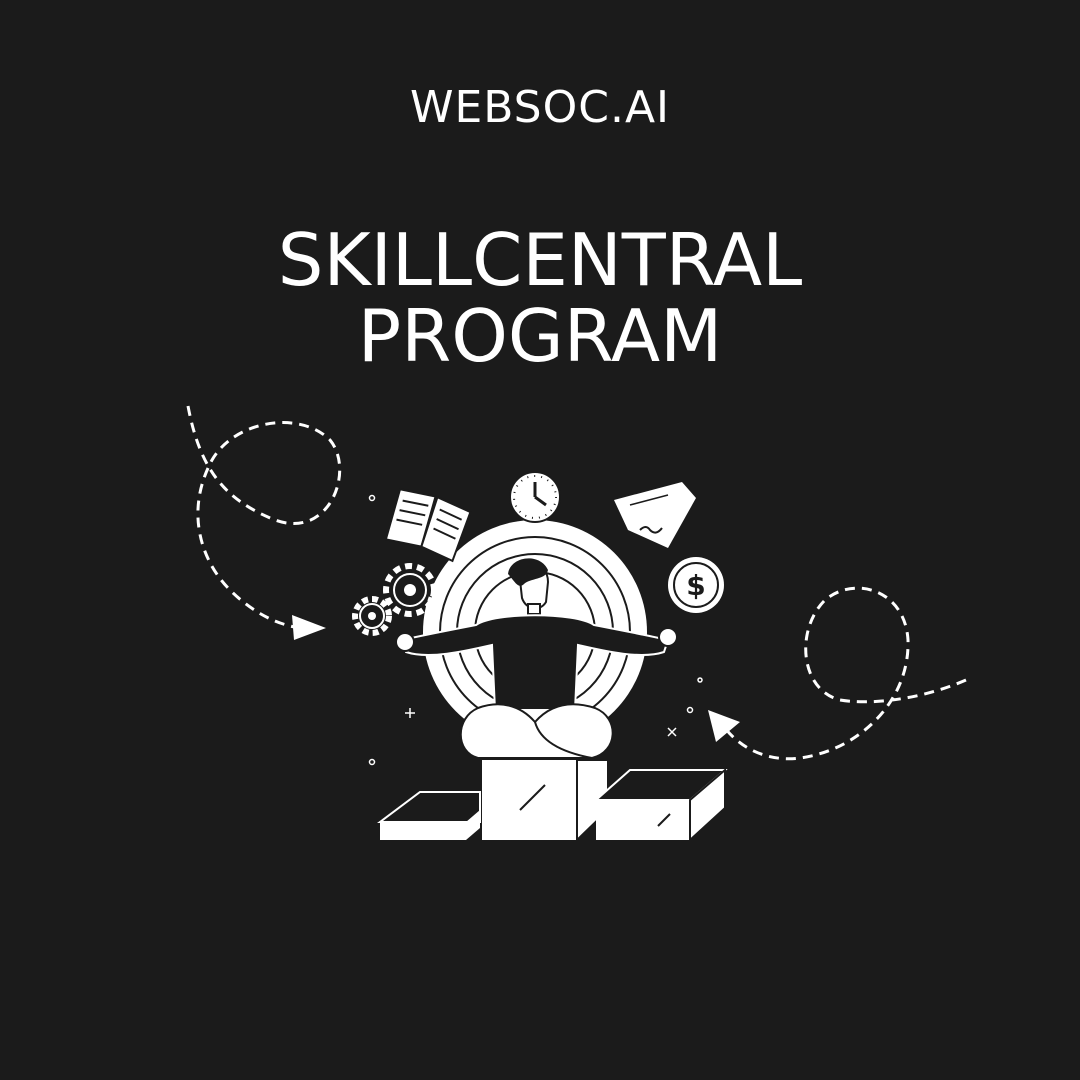  Describe the element at coordinates (394, 599) in the screenshot. I see `gears-icon` at that location.